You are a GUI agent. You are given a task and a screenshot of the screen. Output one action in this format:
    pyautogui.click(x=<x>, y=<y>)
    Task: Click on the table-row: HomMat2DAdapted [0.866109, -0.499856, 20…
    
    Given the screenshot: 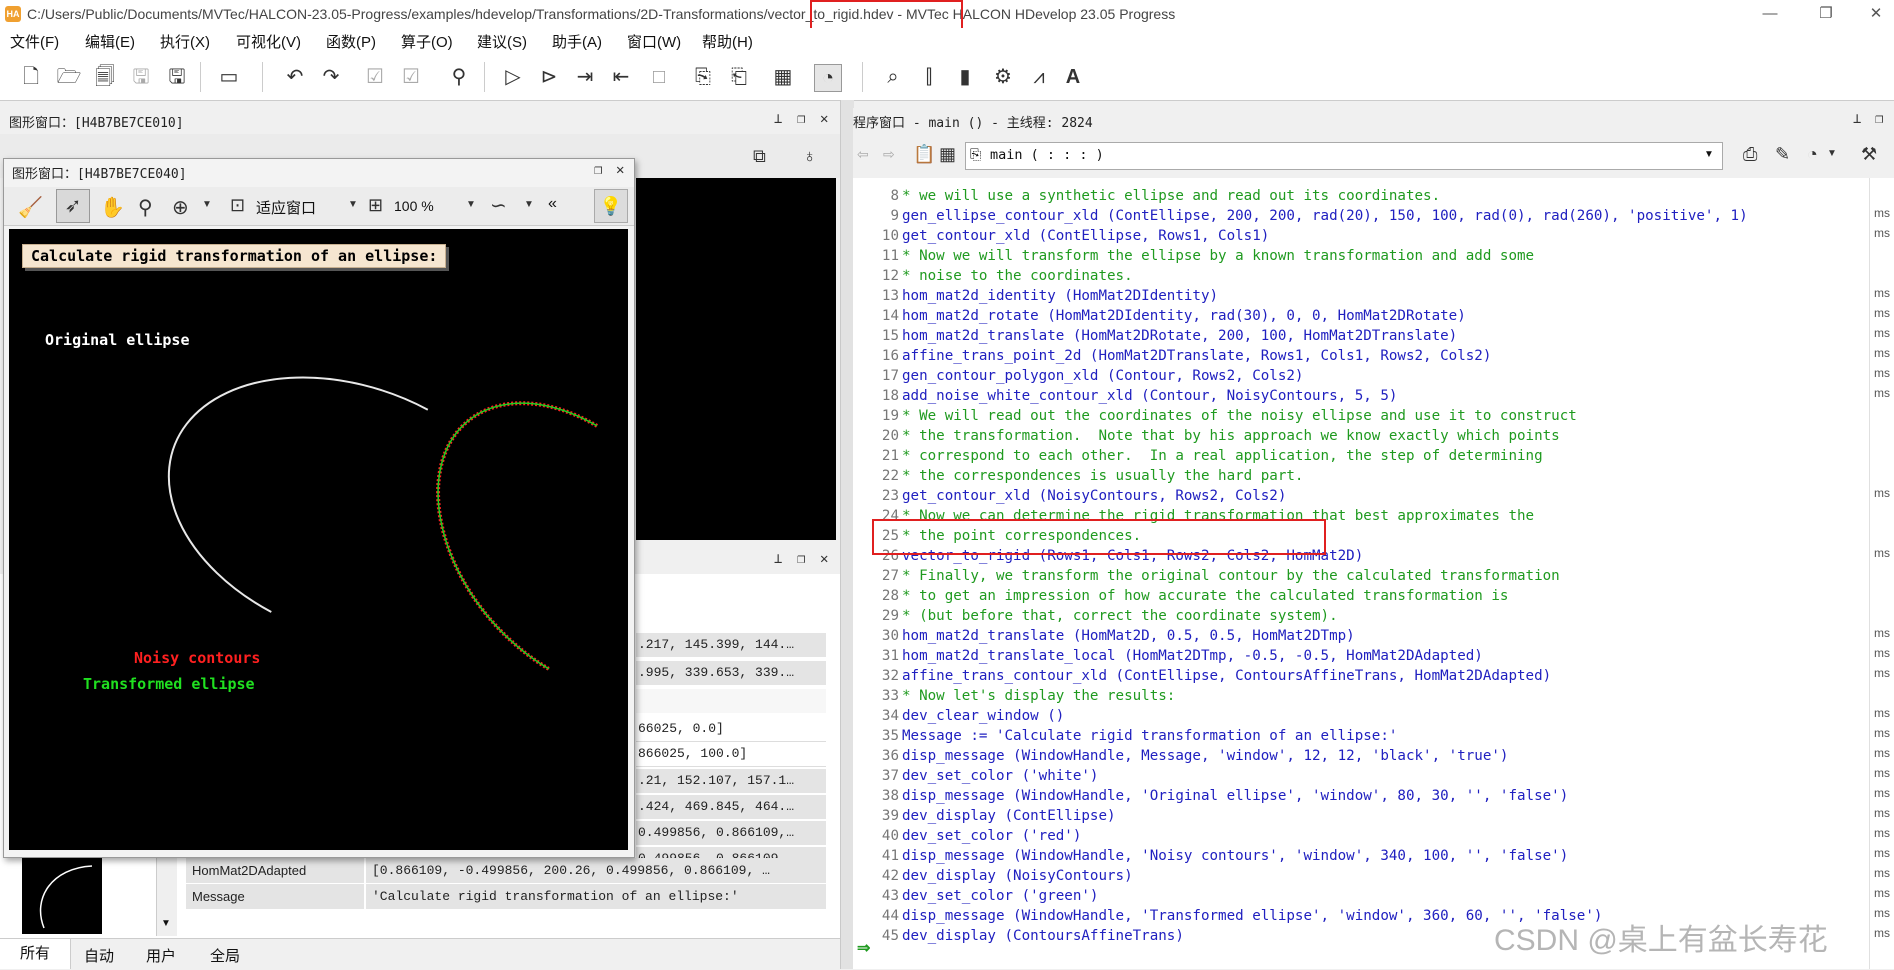 What is the action you would take?
    pyautogui.click(x=506, y=870)
    